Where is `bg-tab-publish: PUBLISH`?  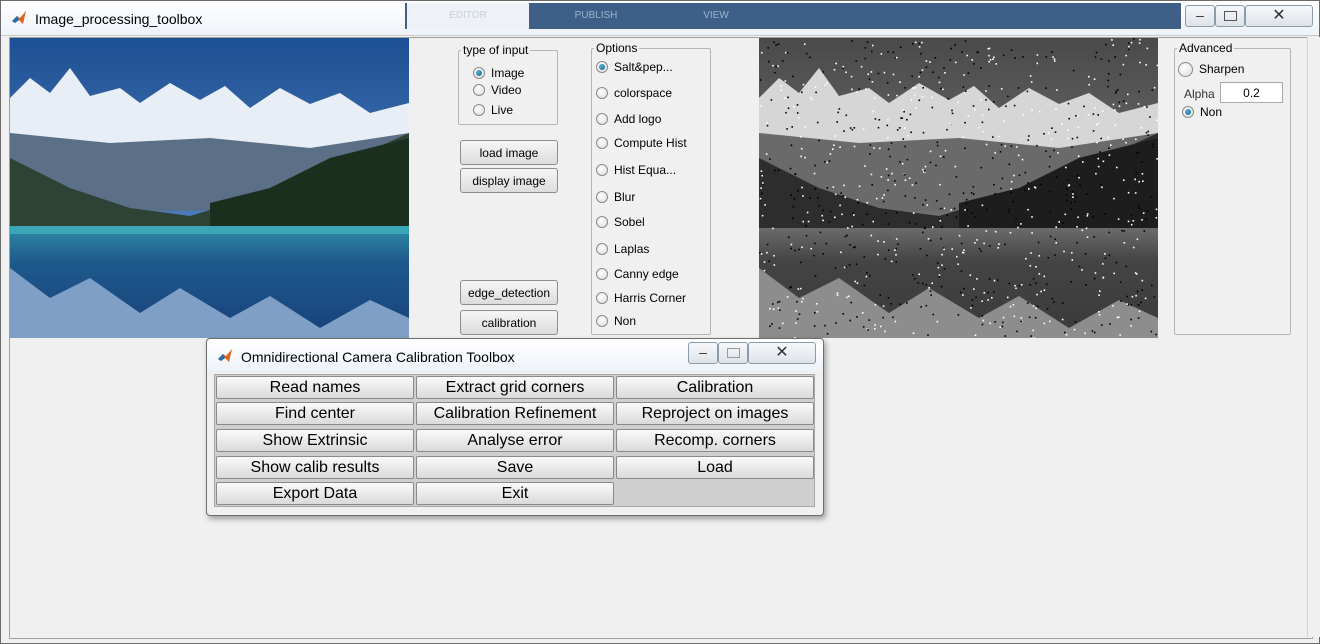
bg-tab-publish: PUBLISH is located at coordinates (596, 15).